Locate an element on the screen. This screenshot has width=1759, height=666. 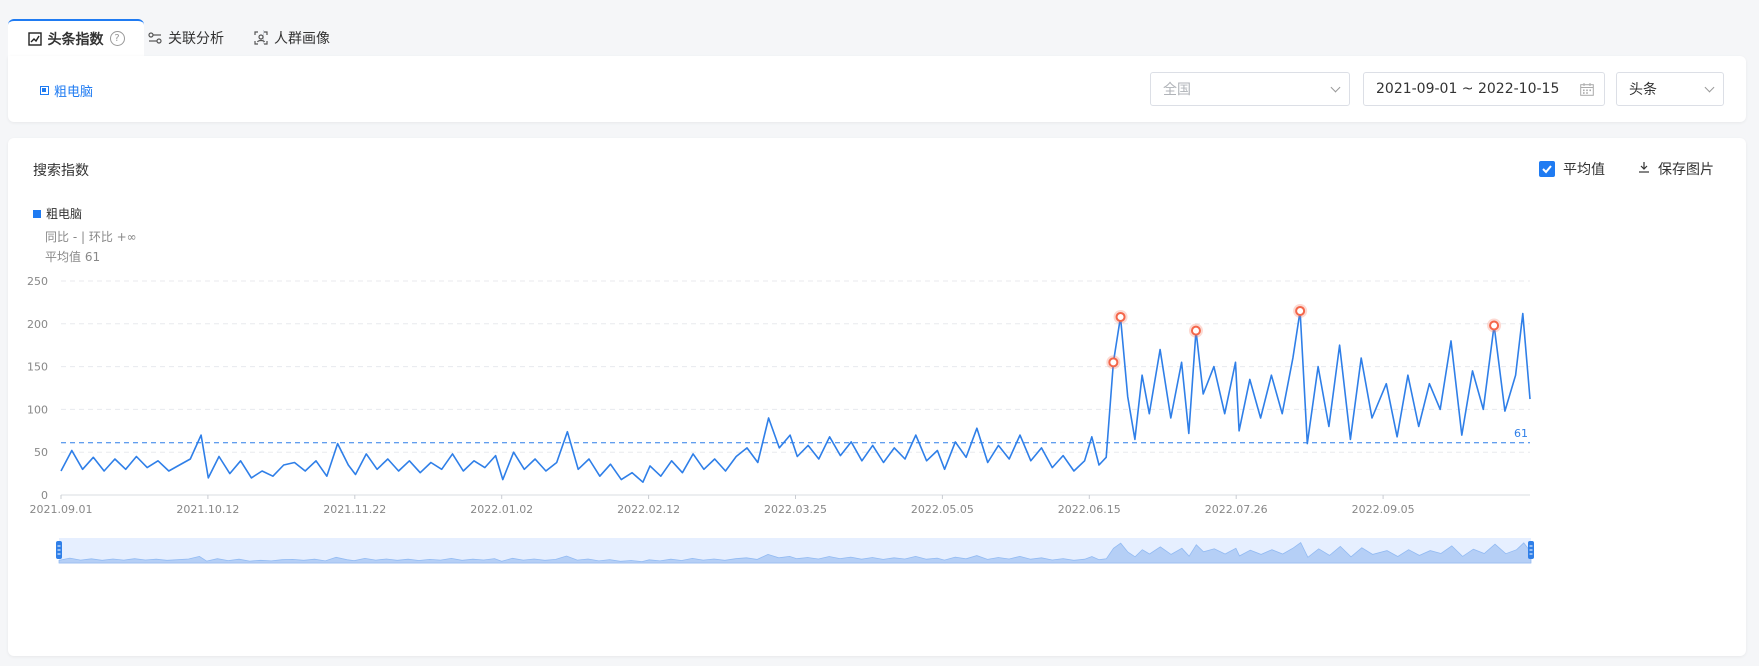
x-tick-label: 2022.07.26 is located at coordinates (1236, 509).